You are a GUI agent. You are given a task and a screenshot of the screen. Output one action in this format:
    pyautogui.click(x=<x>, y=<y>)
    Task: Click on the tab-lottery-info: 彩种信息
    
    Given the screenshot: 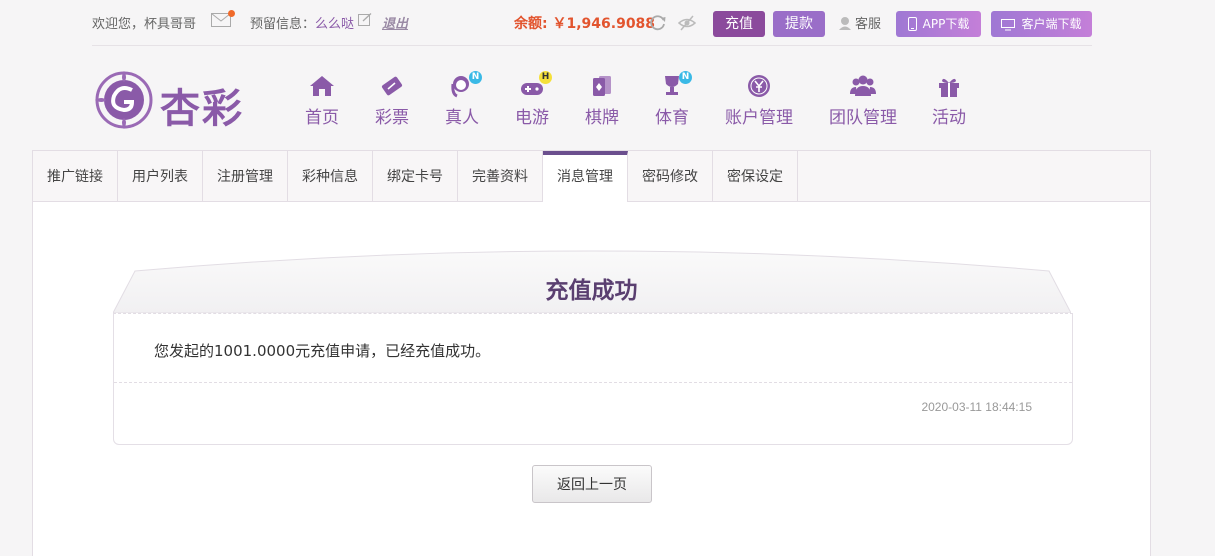 What is the action you would take?
    pyautogui.click(x=330, y=176)
    